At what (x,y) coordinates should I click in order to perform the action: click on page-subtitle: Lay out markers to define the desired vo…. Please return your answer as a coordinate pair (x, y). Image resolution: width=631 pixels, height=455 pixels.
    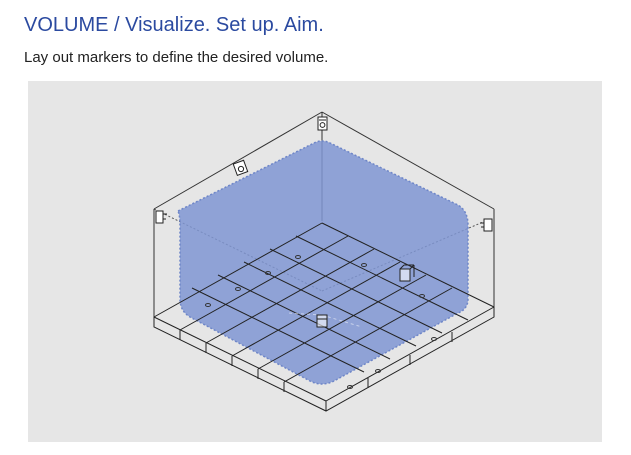
    Looking at the image, I should click on (176, 57).